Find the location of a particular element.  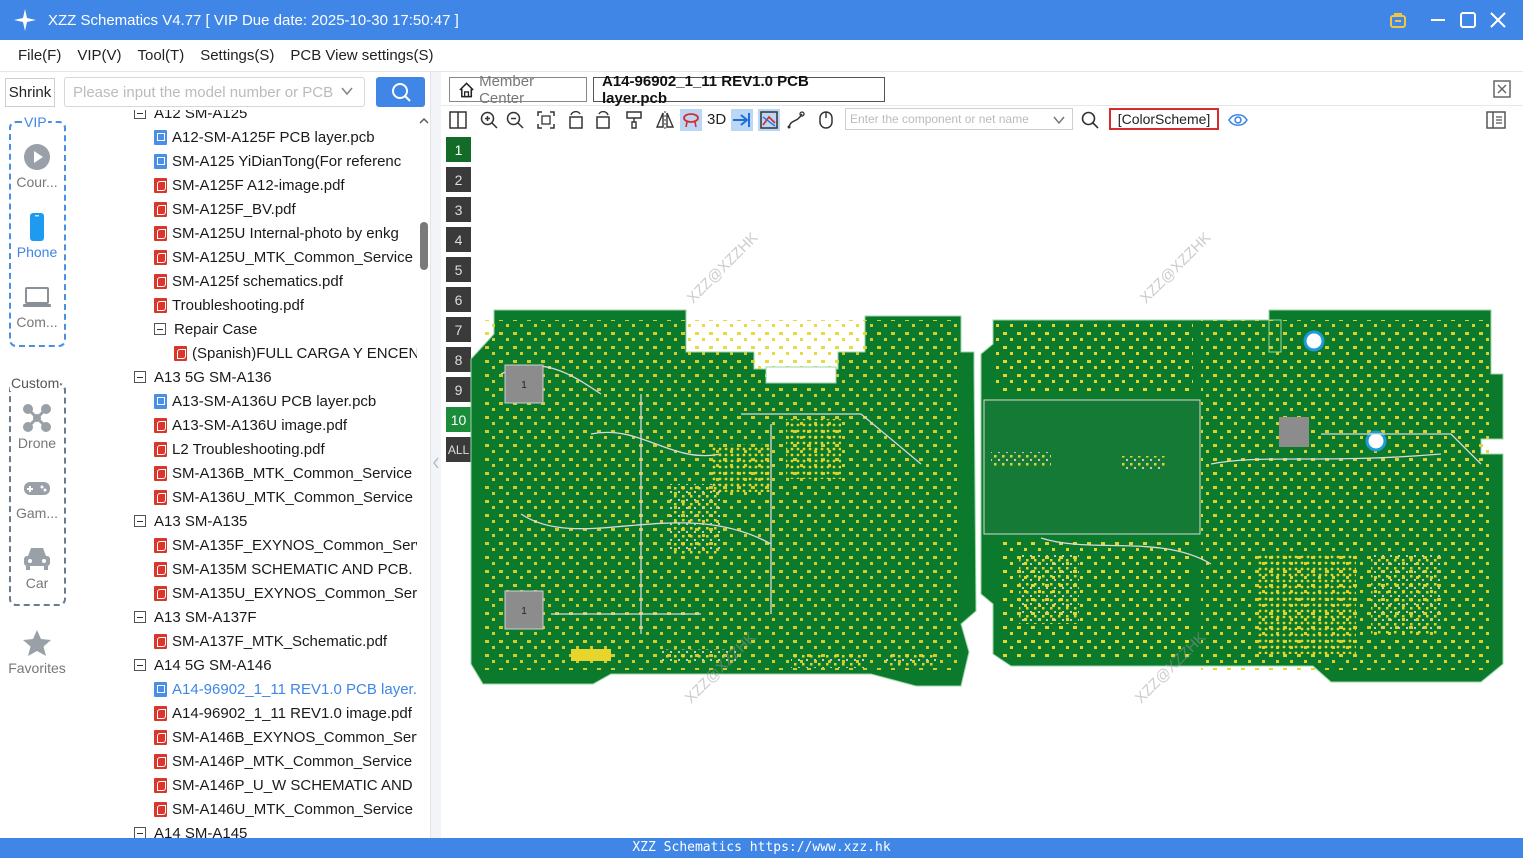

search-button is located at coordinates (400, 92).